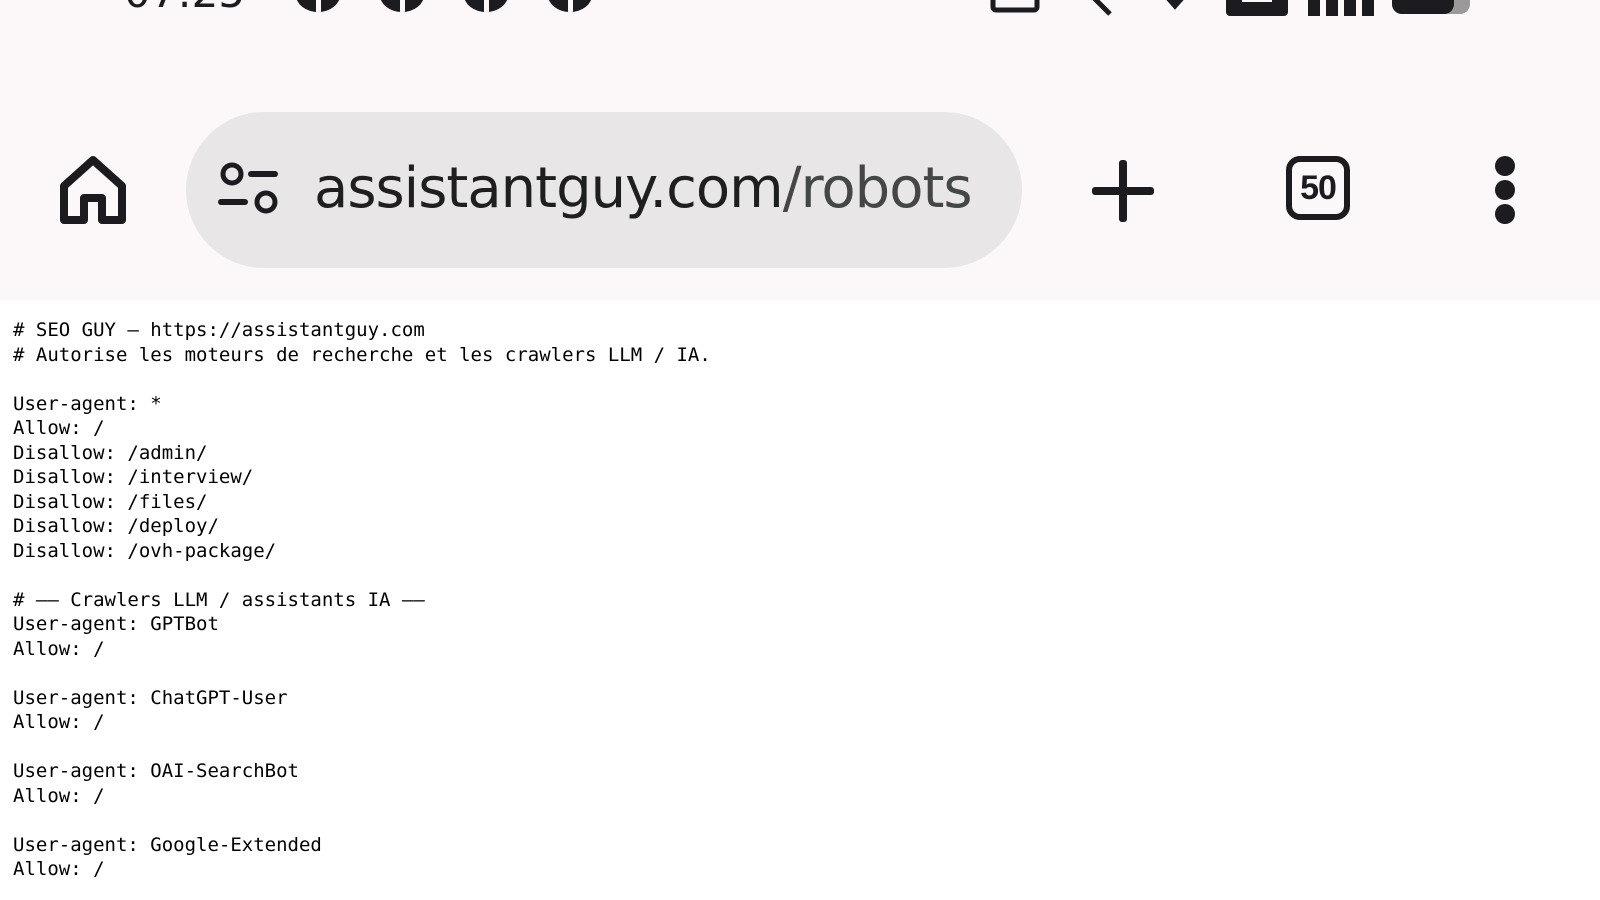 The width and height of the screenshot is (1600, 900). Describe the element at coordinates (1102, 8) in the screenshot. I see `mute-icon` at that location.